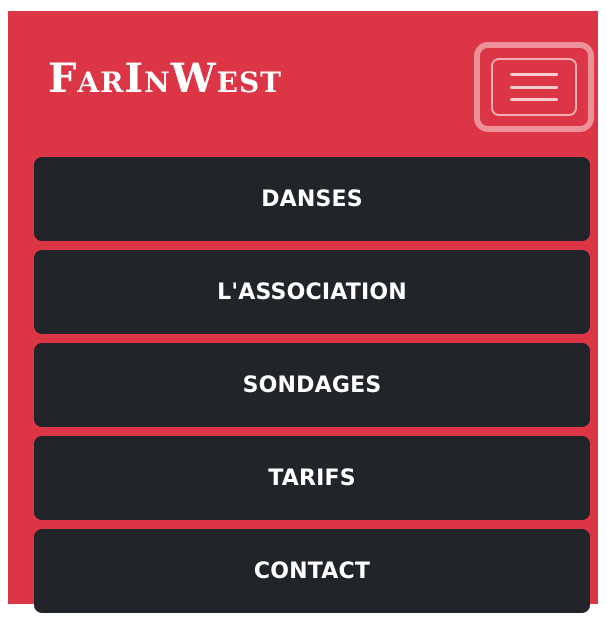 This screenshot has height=622, width=606. What do you see at coordinates (165, 79) in the screenshot?
I see `brand-logo: FarInWest` at bounding box center [165, 79].